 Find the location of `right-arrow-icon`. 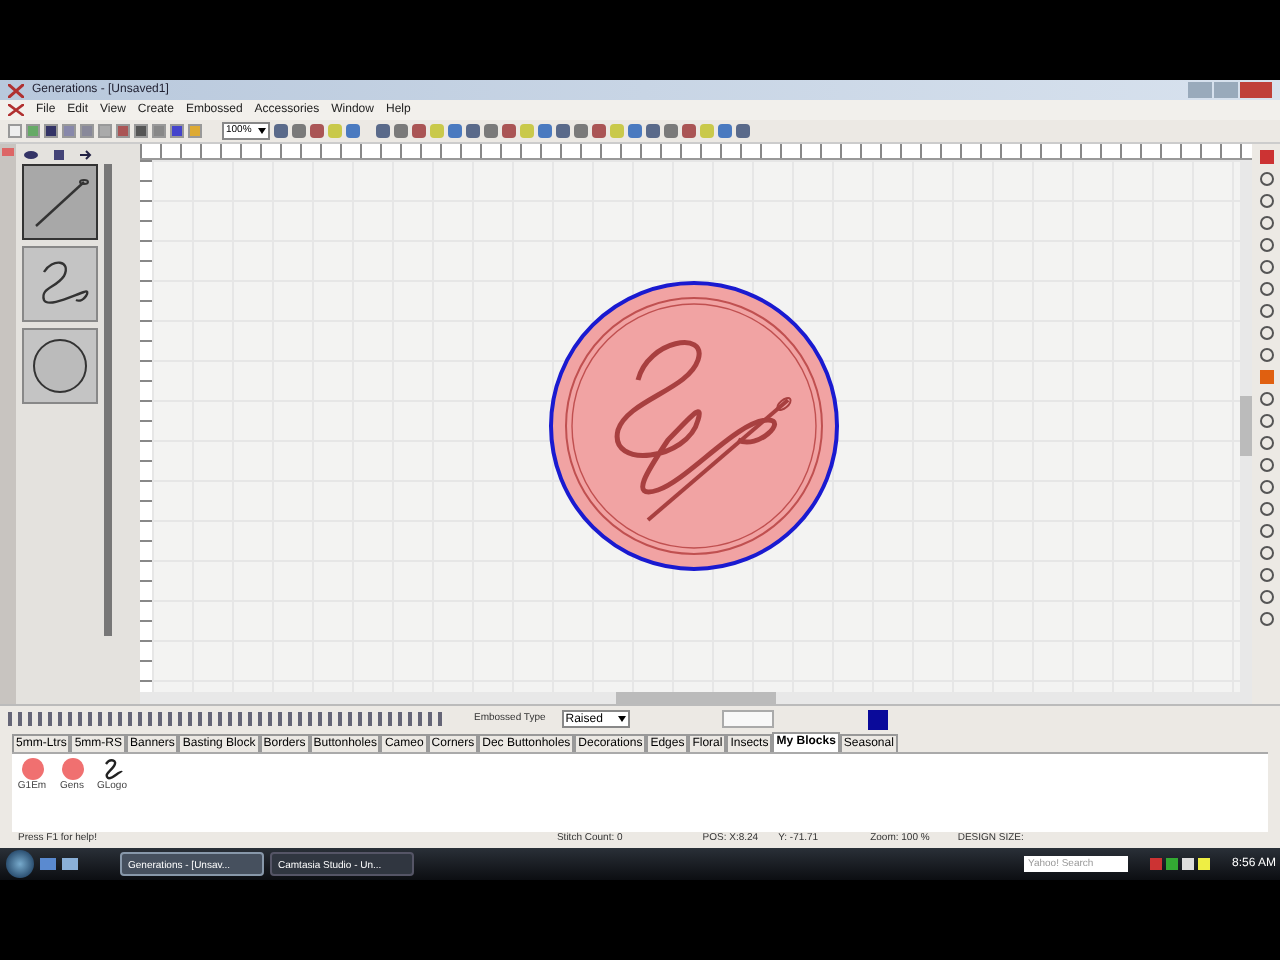

right-arrow-icon is located at coordinates (86, 154).